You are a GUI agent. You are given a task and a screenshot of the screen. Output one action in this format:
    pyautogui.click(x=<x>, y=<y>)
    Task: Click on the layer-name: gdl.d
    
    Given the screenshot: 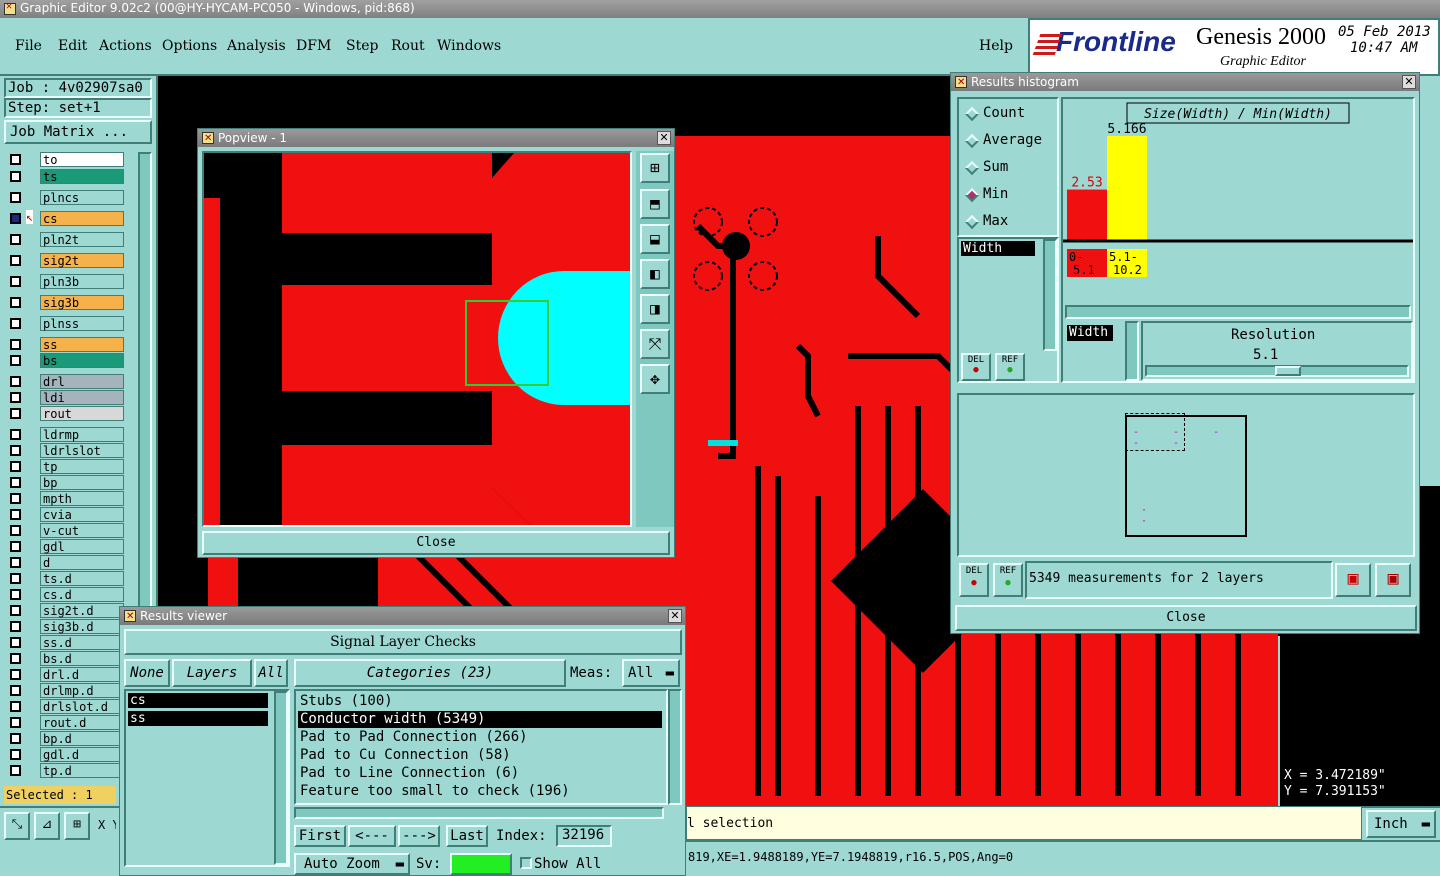 What is the action you would take?
    pyautogui.click(x=82, y=754)
    